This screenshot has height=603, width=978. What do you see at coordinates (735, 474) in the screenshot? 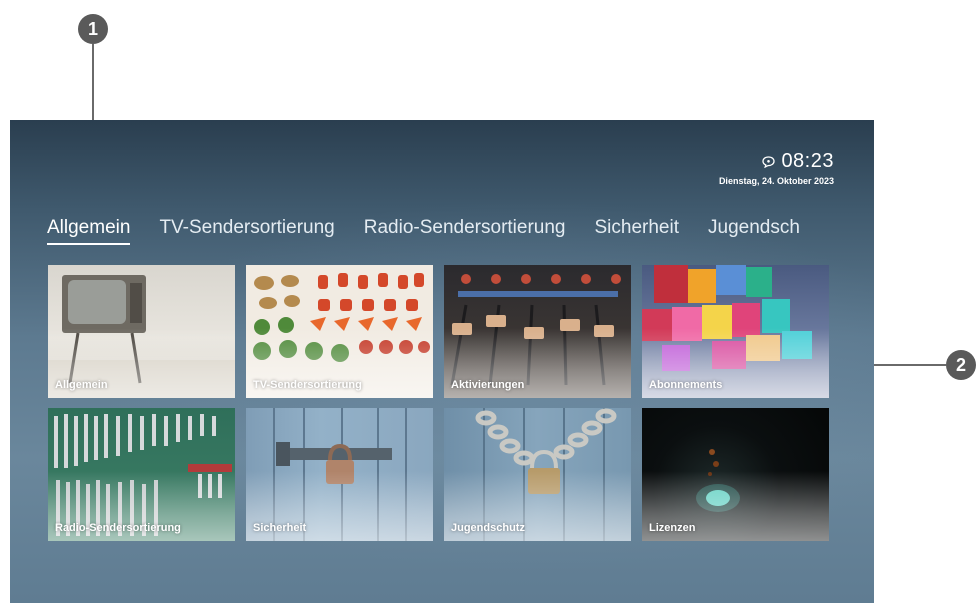
I see `tile-lizenzen: Lizenzen` at bounding box center [735, 474].